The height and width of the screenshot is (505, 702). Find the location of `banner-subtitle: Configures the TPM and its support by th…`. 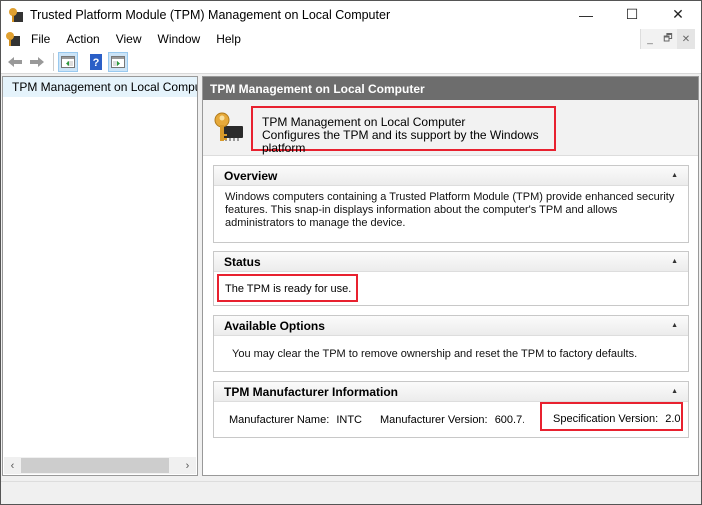

banner-subtitle: Configures the TPM and its support by th… is located at coordinates (400, 141).